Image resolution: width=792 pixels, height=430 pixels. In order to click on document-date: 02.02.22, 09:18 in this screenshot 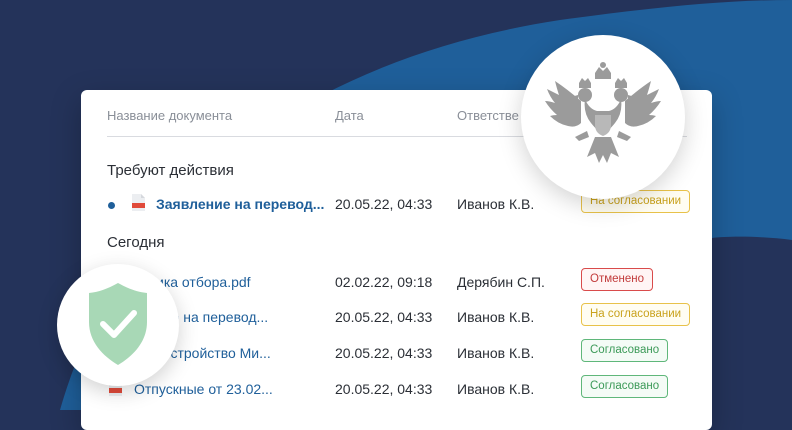, I will do `click(384, 282)`.